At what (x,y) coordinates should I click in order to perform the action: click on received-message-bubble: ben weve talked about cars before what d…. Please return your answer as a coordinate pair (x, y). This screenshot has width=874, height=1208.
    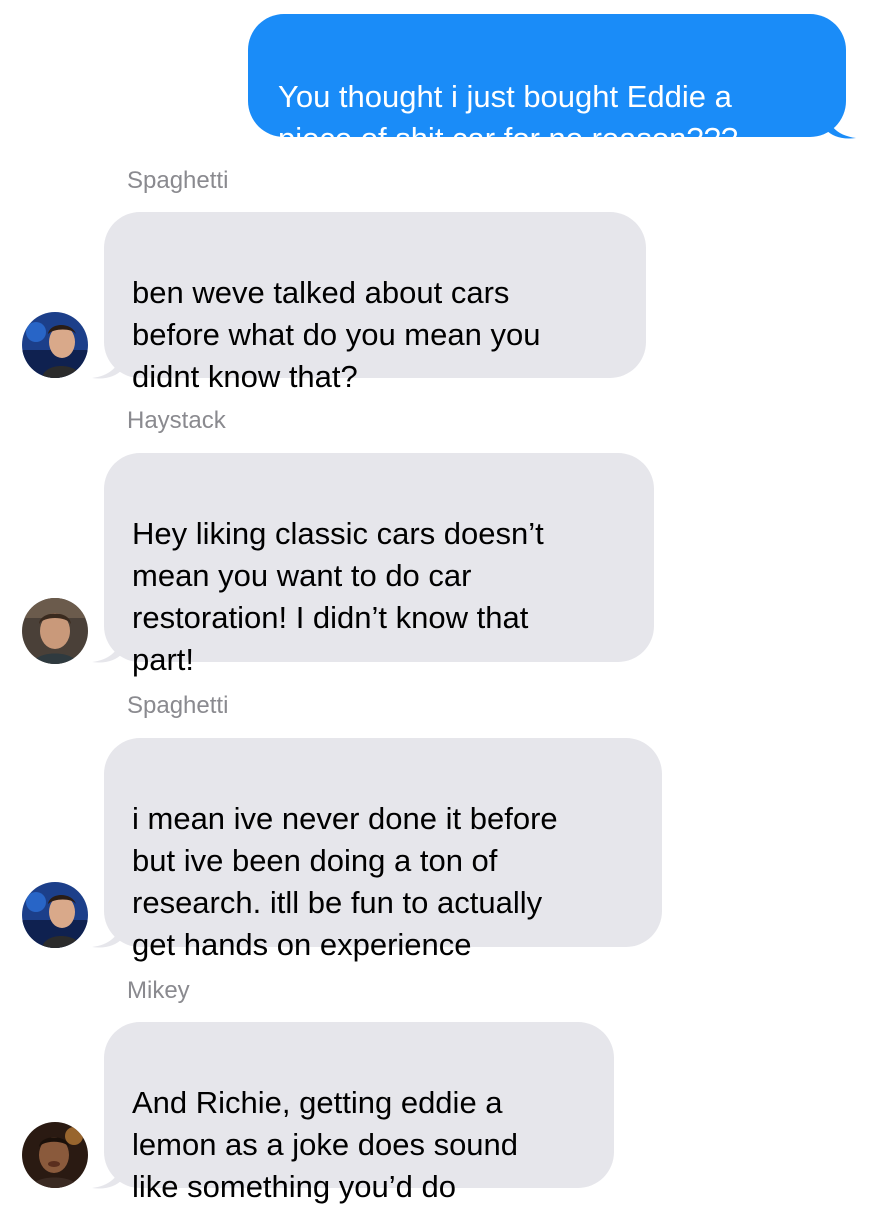
    Looking at the image, I should click on (375, 303).